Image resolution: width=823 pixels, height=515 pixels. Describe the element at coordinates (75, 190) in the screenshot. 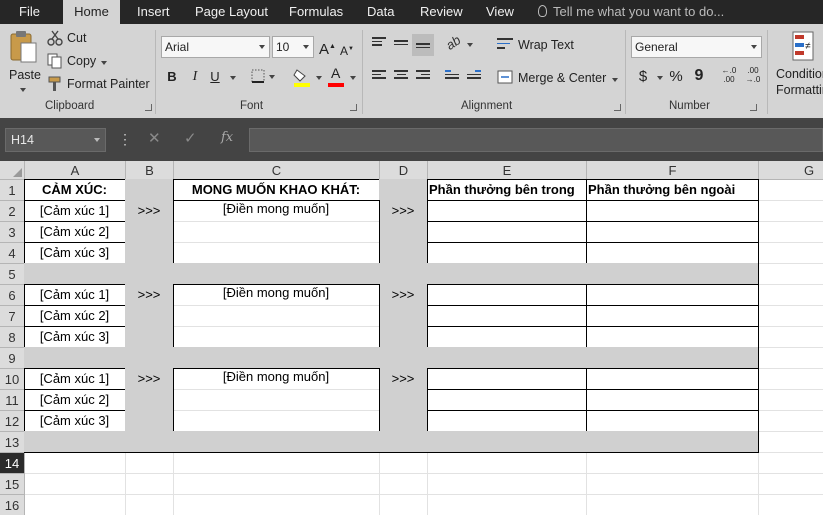

I see `cell-a1-emotion-header: CẢM XÚC:` at that location.